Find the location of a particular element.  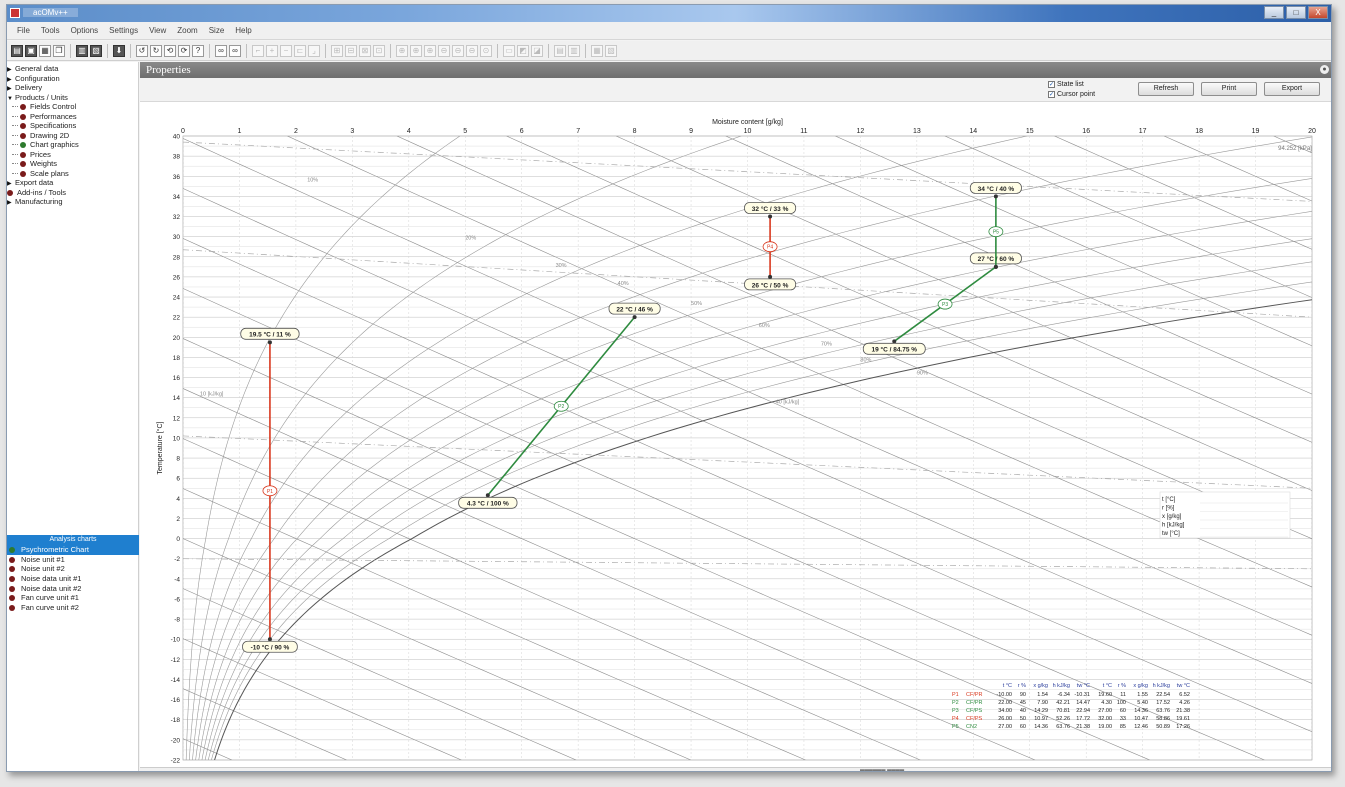

analysis-item: Psychrometric Chart is located at coordinates (73, 550).